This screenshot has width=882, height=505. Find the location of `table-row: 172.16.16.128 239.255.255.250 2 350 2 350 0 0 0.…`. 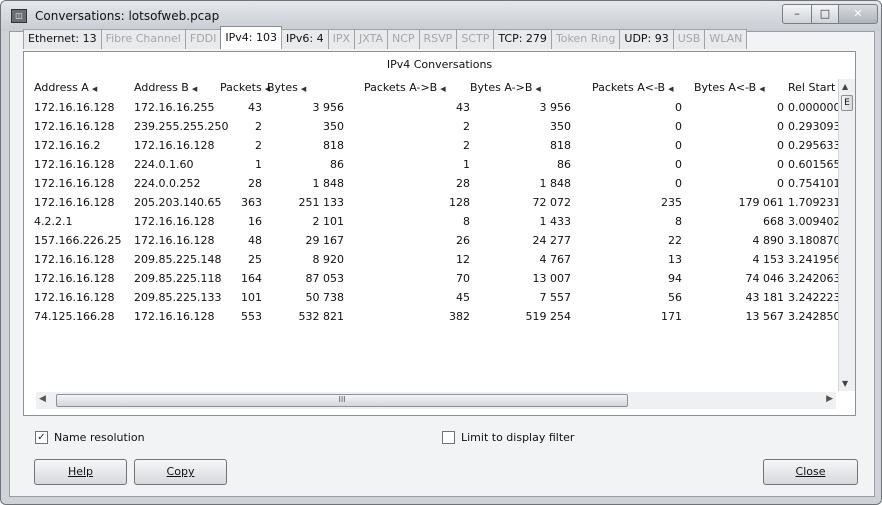

table-row: 172.16.16.128 239.255.255.250 2 350 2 350 0 0 0.… is located at coordinates (436, 126).